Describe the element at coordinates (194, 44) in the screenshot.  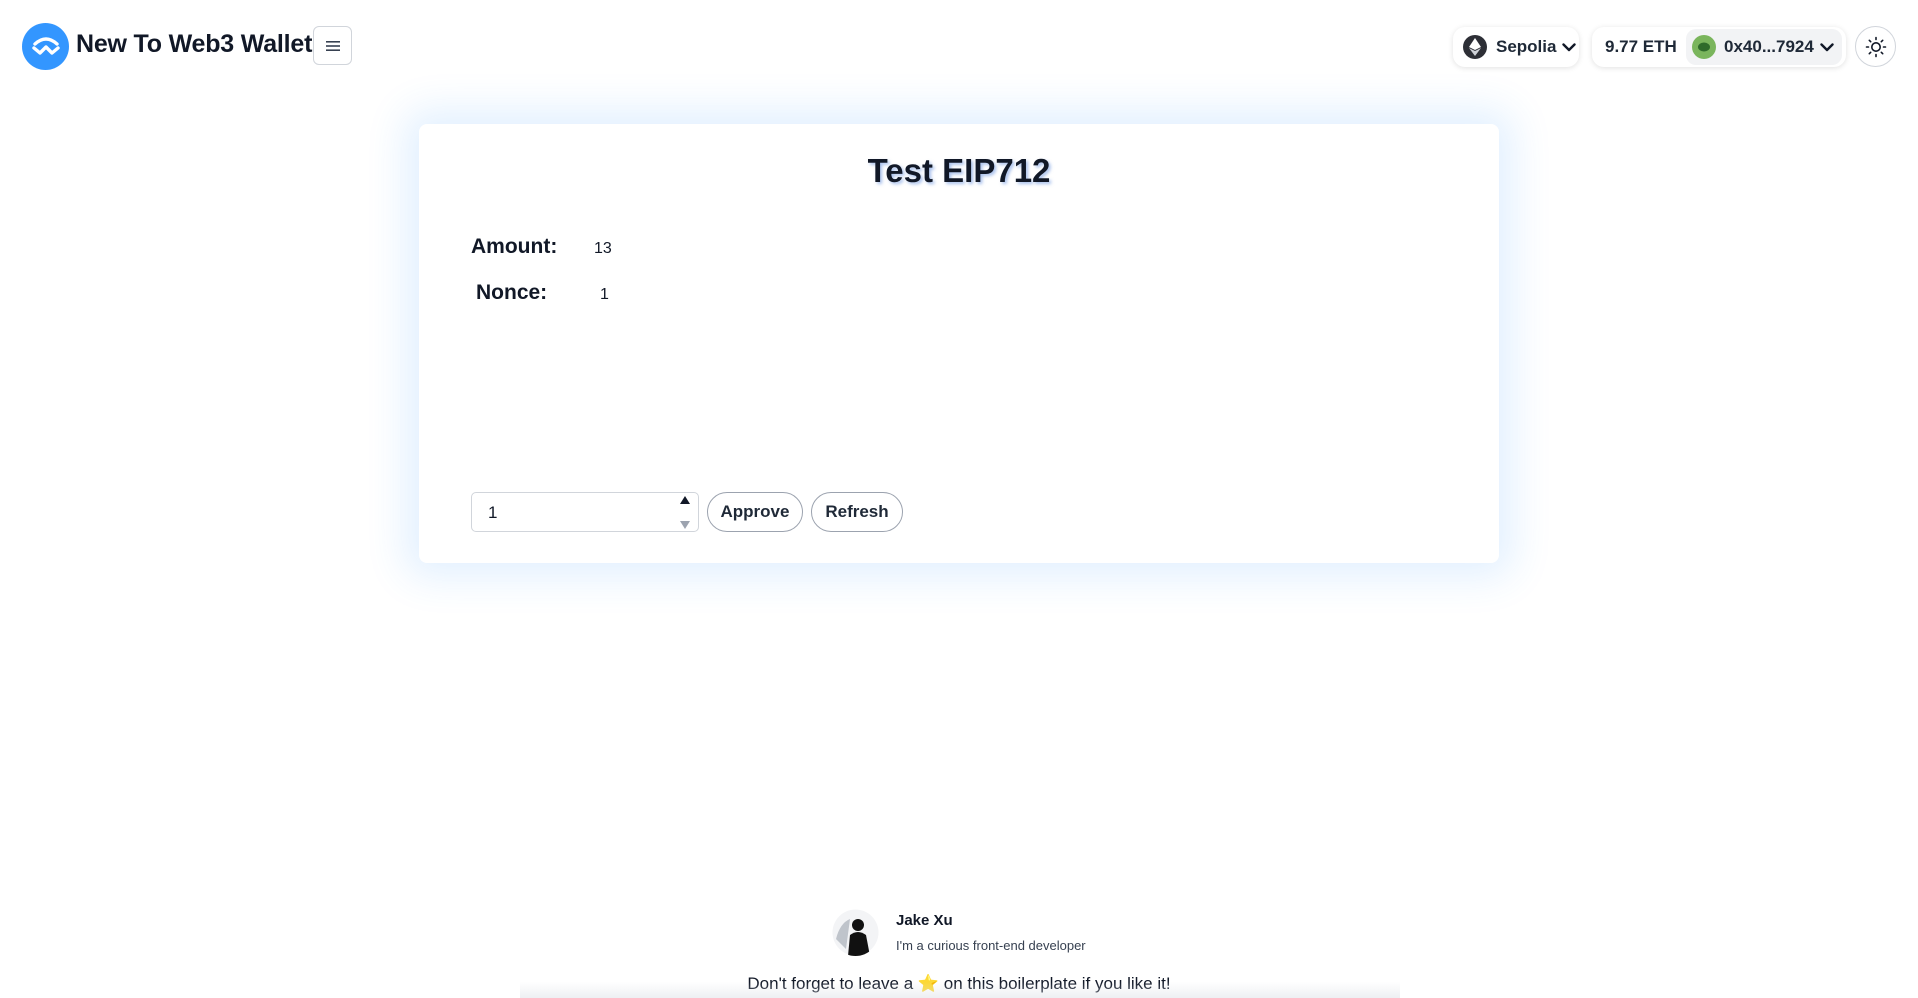
I see `app-title: New To Web3 Wallet` at that location.